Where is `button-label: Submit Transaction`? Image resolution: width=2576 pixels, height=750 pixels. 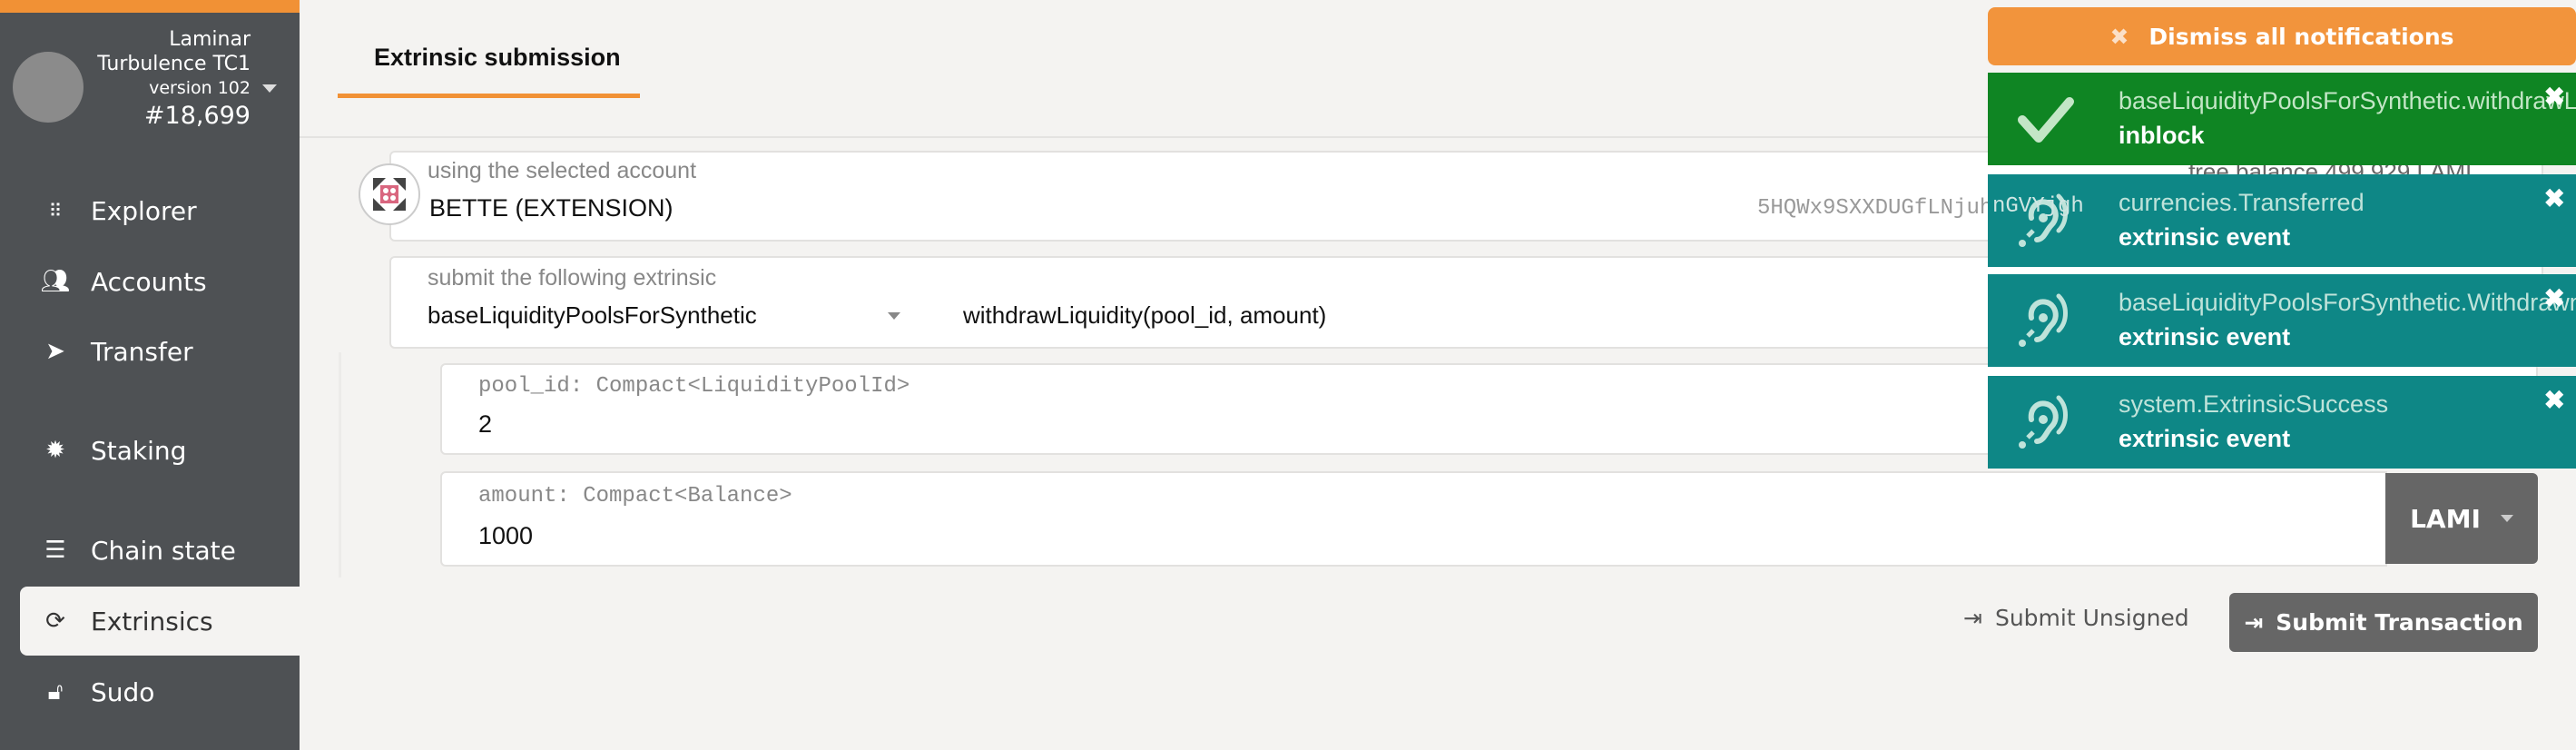
button-label: Submit Transaction is located at coordinates (2399, 622).